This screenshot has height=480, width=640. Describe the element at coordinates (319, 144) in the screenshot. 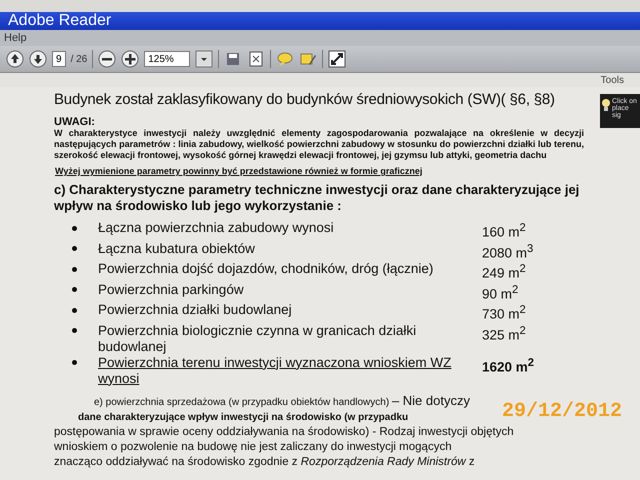

I see `note-paragraph: W charakterystyce inwestycji należy uwzględnić elementy zagospodarowania pozwalające na określenie w decyzji następujących parametrów : linia zabudowy, wielkość powierzchni zabudowy w stosunku do powierzchni działki lub terenu, szerokość elewacji frontowej, wysokość górnej krawędzi elewacji frontowej, jej gzymsu lub attyki, geometria dachu` at that location.